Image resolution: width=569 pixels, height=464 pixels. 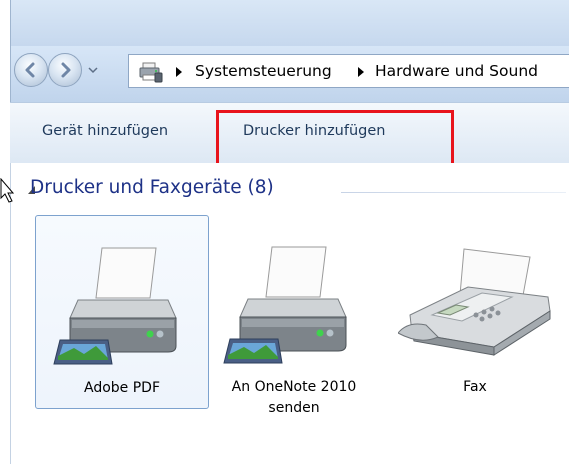 What do you see at coordinates (456, 71) in the screenshot?
I see `breadcrumb-hardware-und-sound: Hardware und Sound` at bounding box center [456, 71].